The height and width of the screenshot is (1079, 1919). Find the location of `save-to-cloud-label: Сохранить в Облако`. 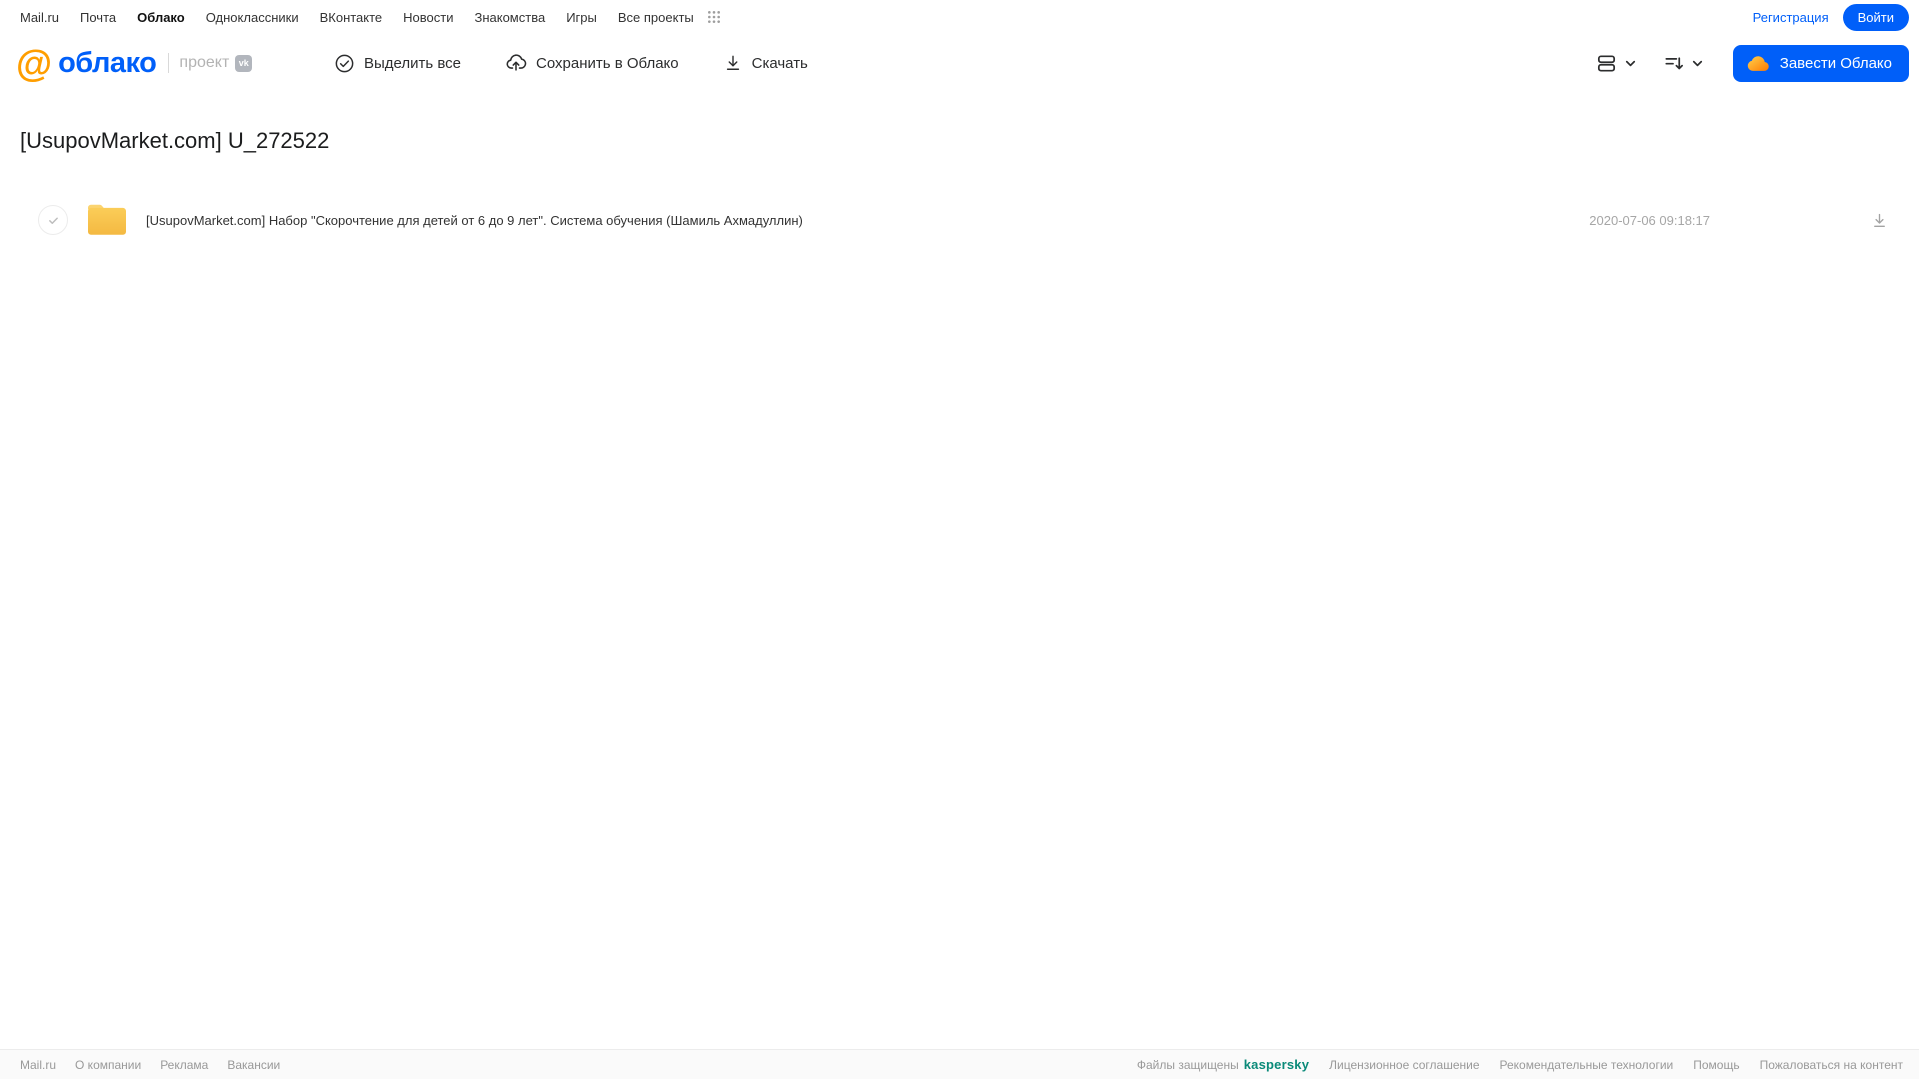

save-to-cloud-label: Сохранить в Облако is located at coordinates (607, 63).